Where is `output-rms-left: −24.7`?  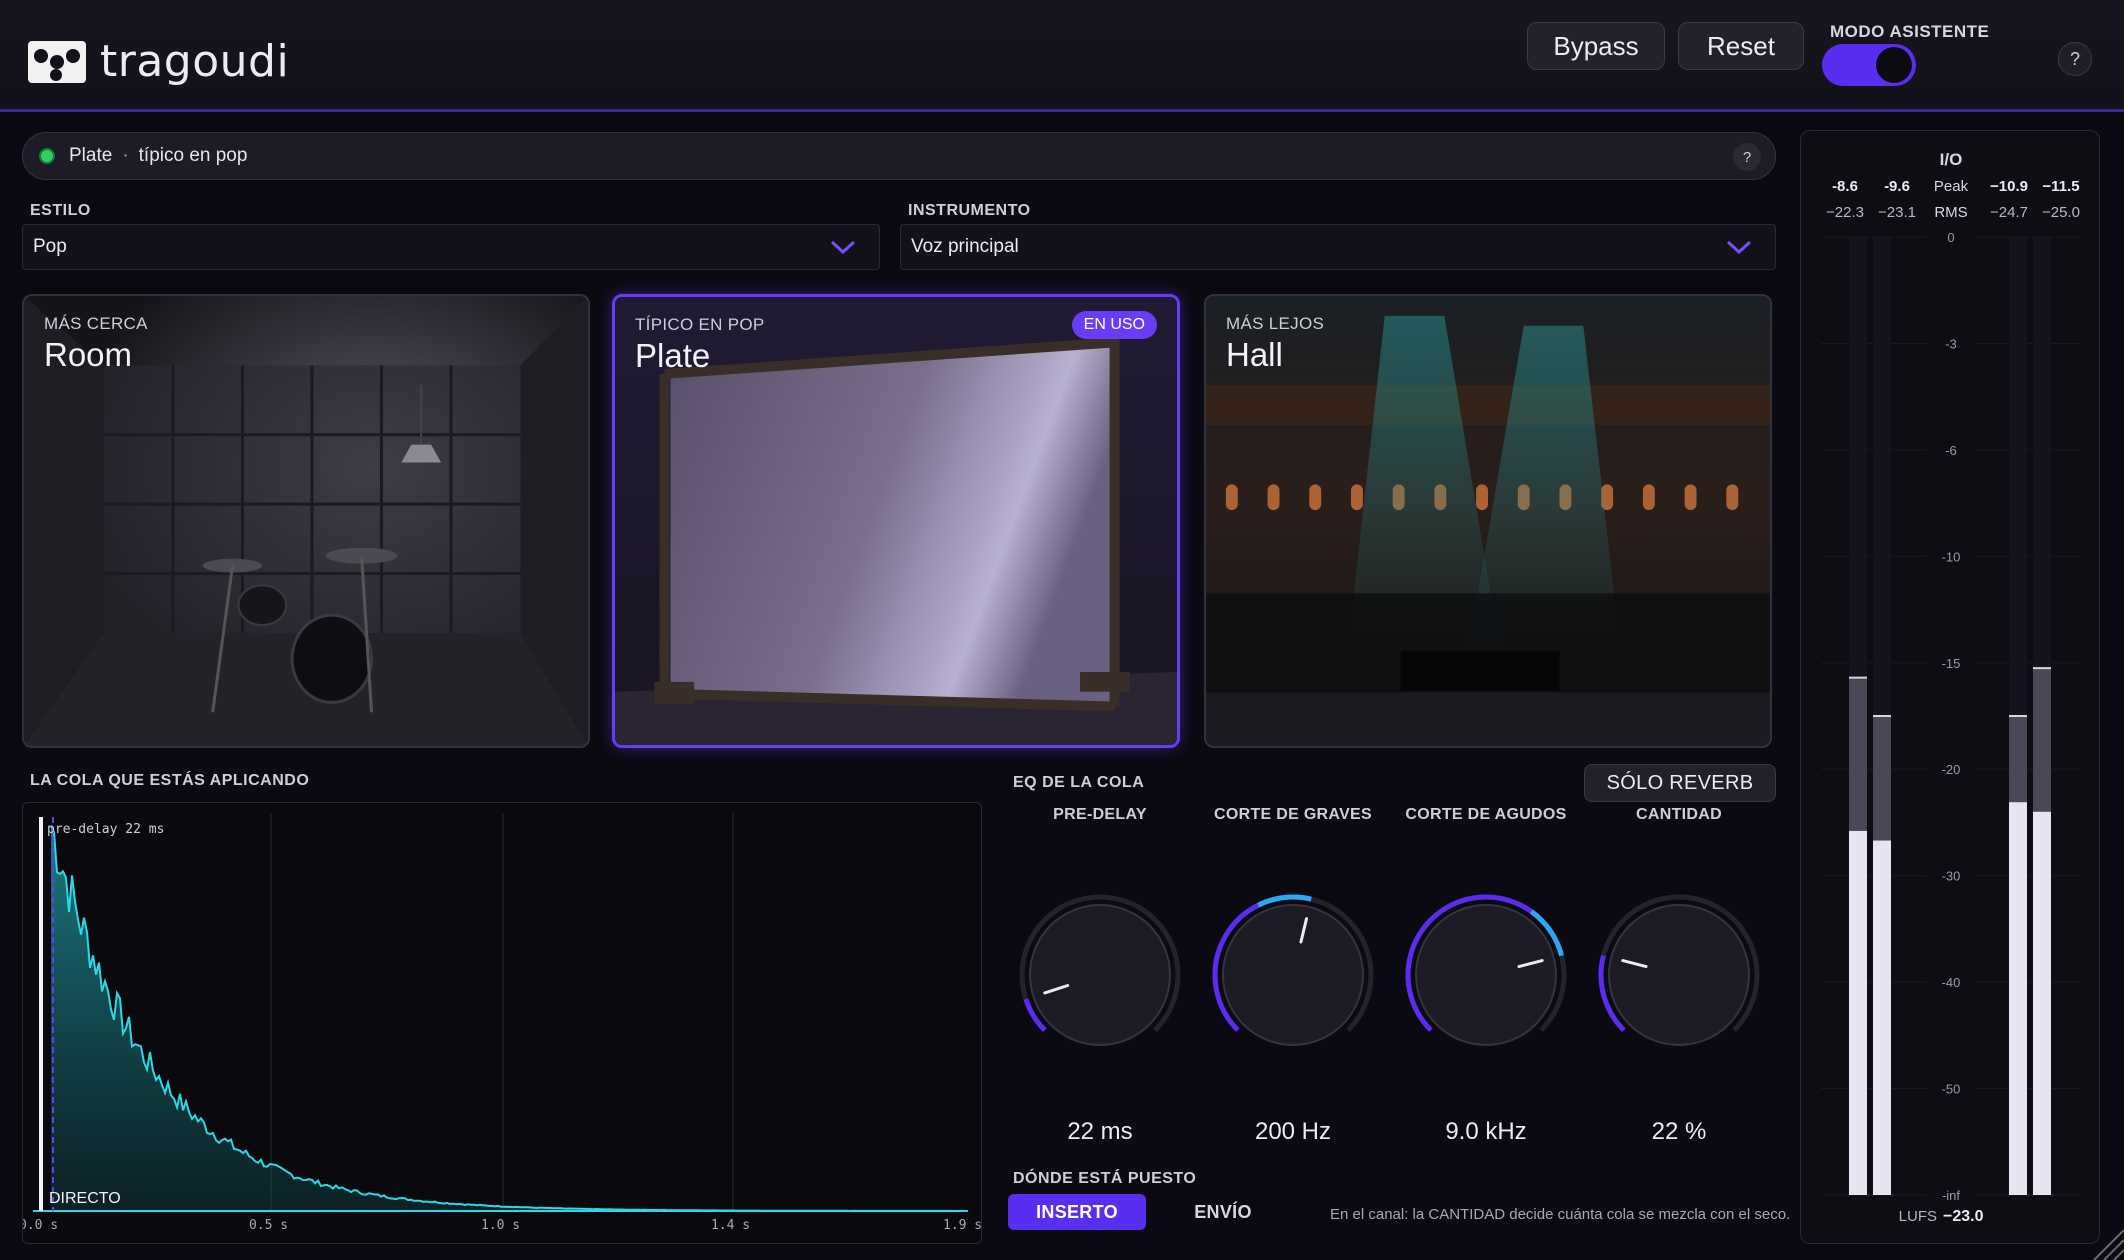 output-rms-left: −24.7 is located at coordinates (2009, 212).